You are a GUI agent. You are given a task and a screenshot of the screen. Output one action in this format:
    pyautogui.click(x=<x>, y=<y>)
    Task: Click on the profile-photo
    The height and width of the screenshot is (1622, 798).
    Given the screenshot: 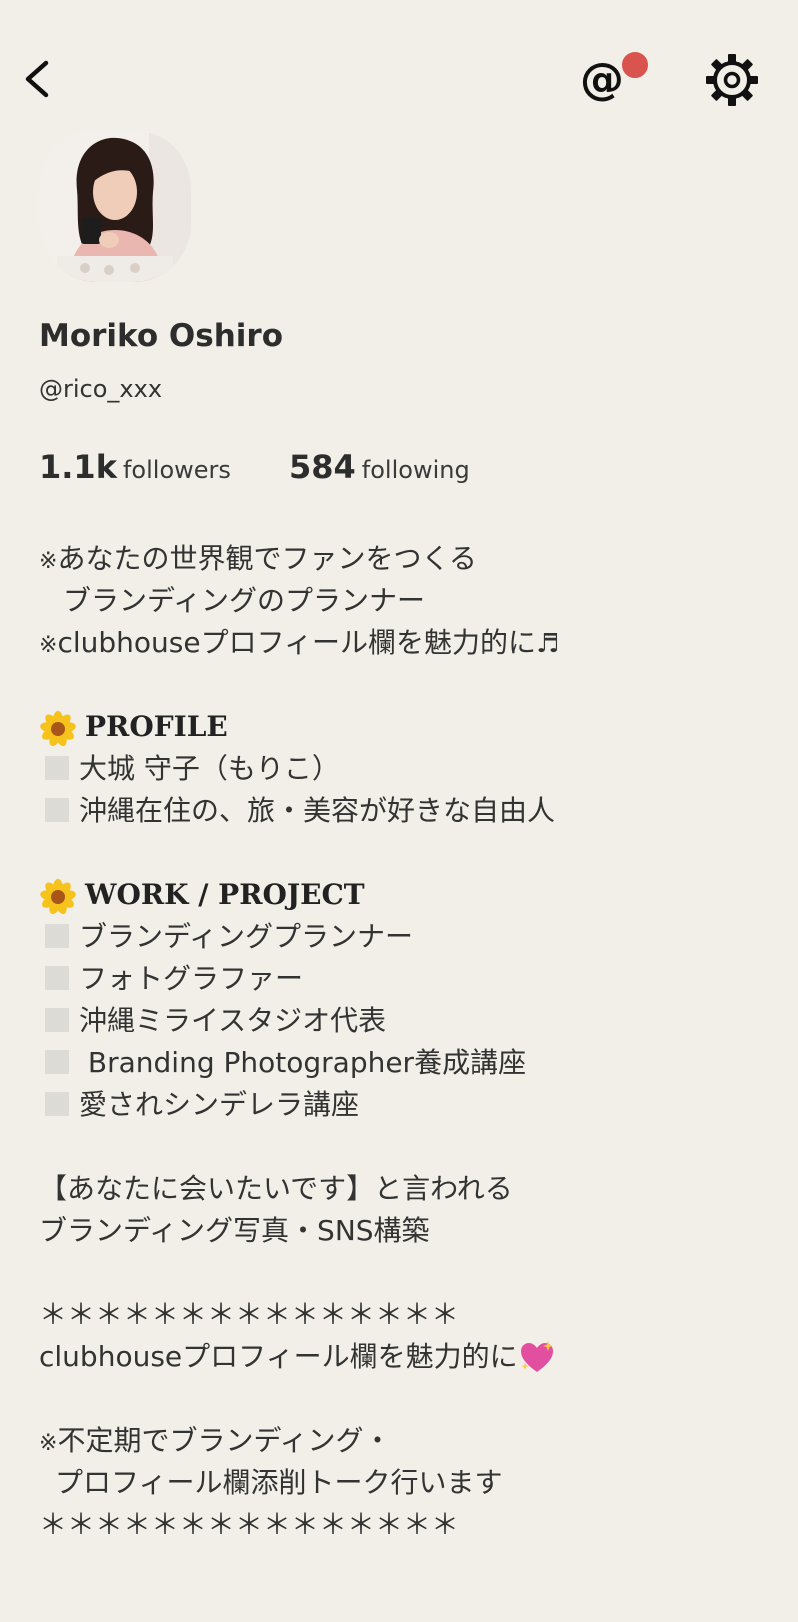 What is the action you would take?
    pyautogui.click(x=115, y=206)
    